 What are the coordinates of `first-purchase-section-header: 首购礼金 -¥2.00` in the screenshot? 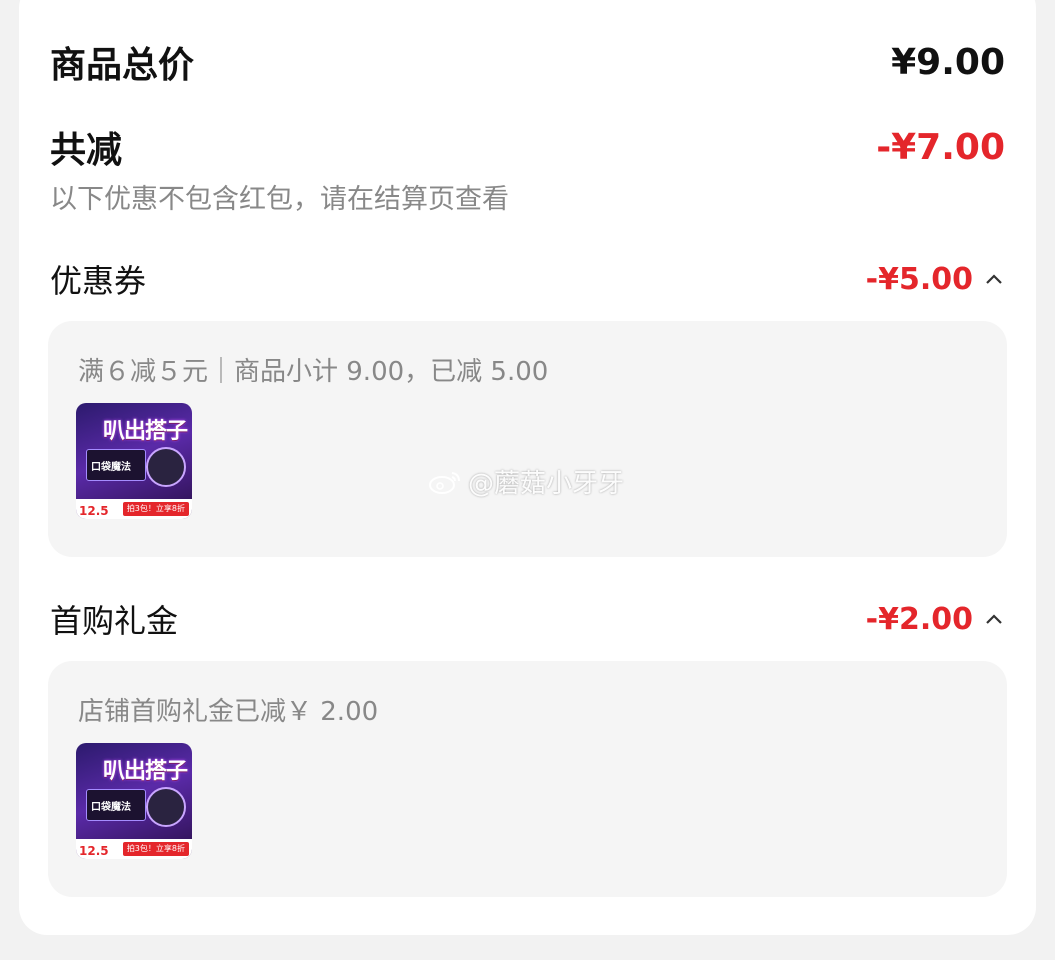 It's located at (527, 619).